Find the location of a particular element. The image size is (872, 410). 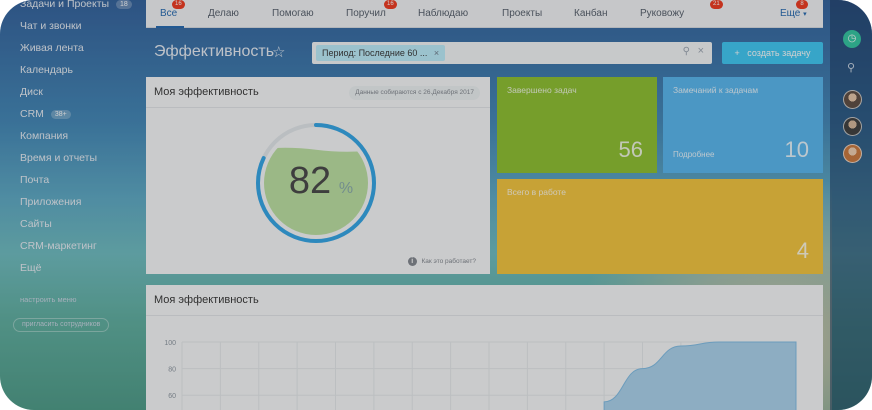

tab-helping: Помогаю is located at coordinates (293, 13).